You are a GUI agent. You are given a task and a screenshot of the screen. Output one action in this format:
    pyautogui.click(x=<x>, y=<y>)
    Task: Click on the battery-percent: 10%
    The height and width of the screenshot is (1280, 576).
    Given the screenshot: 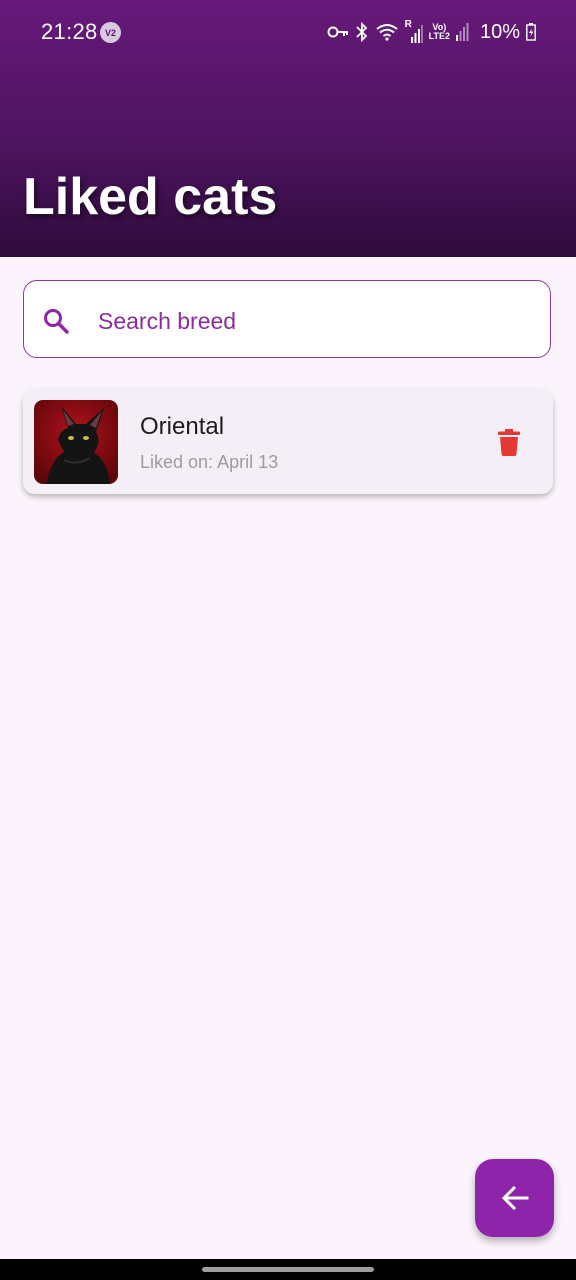 What is the action you would take?
    pyautogui.click(x=499, y=31)
    